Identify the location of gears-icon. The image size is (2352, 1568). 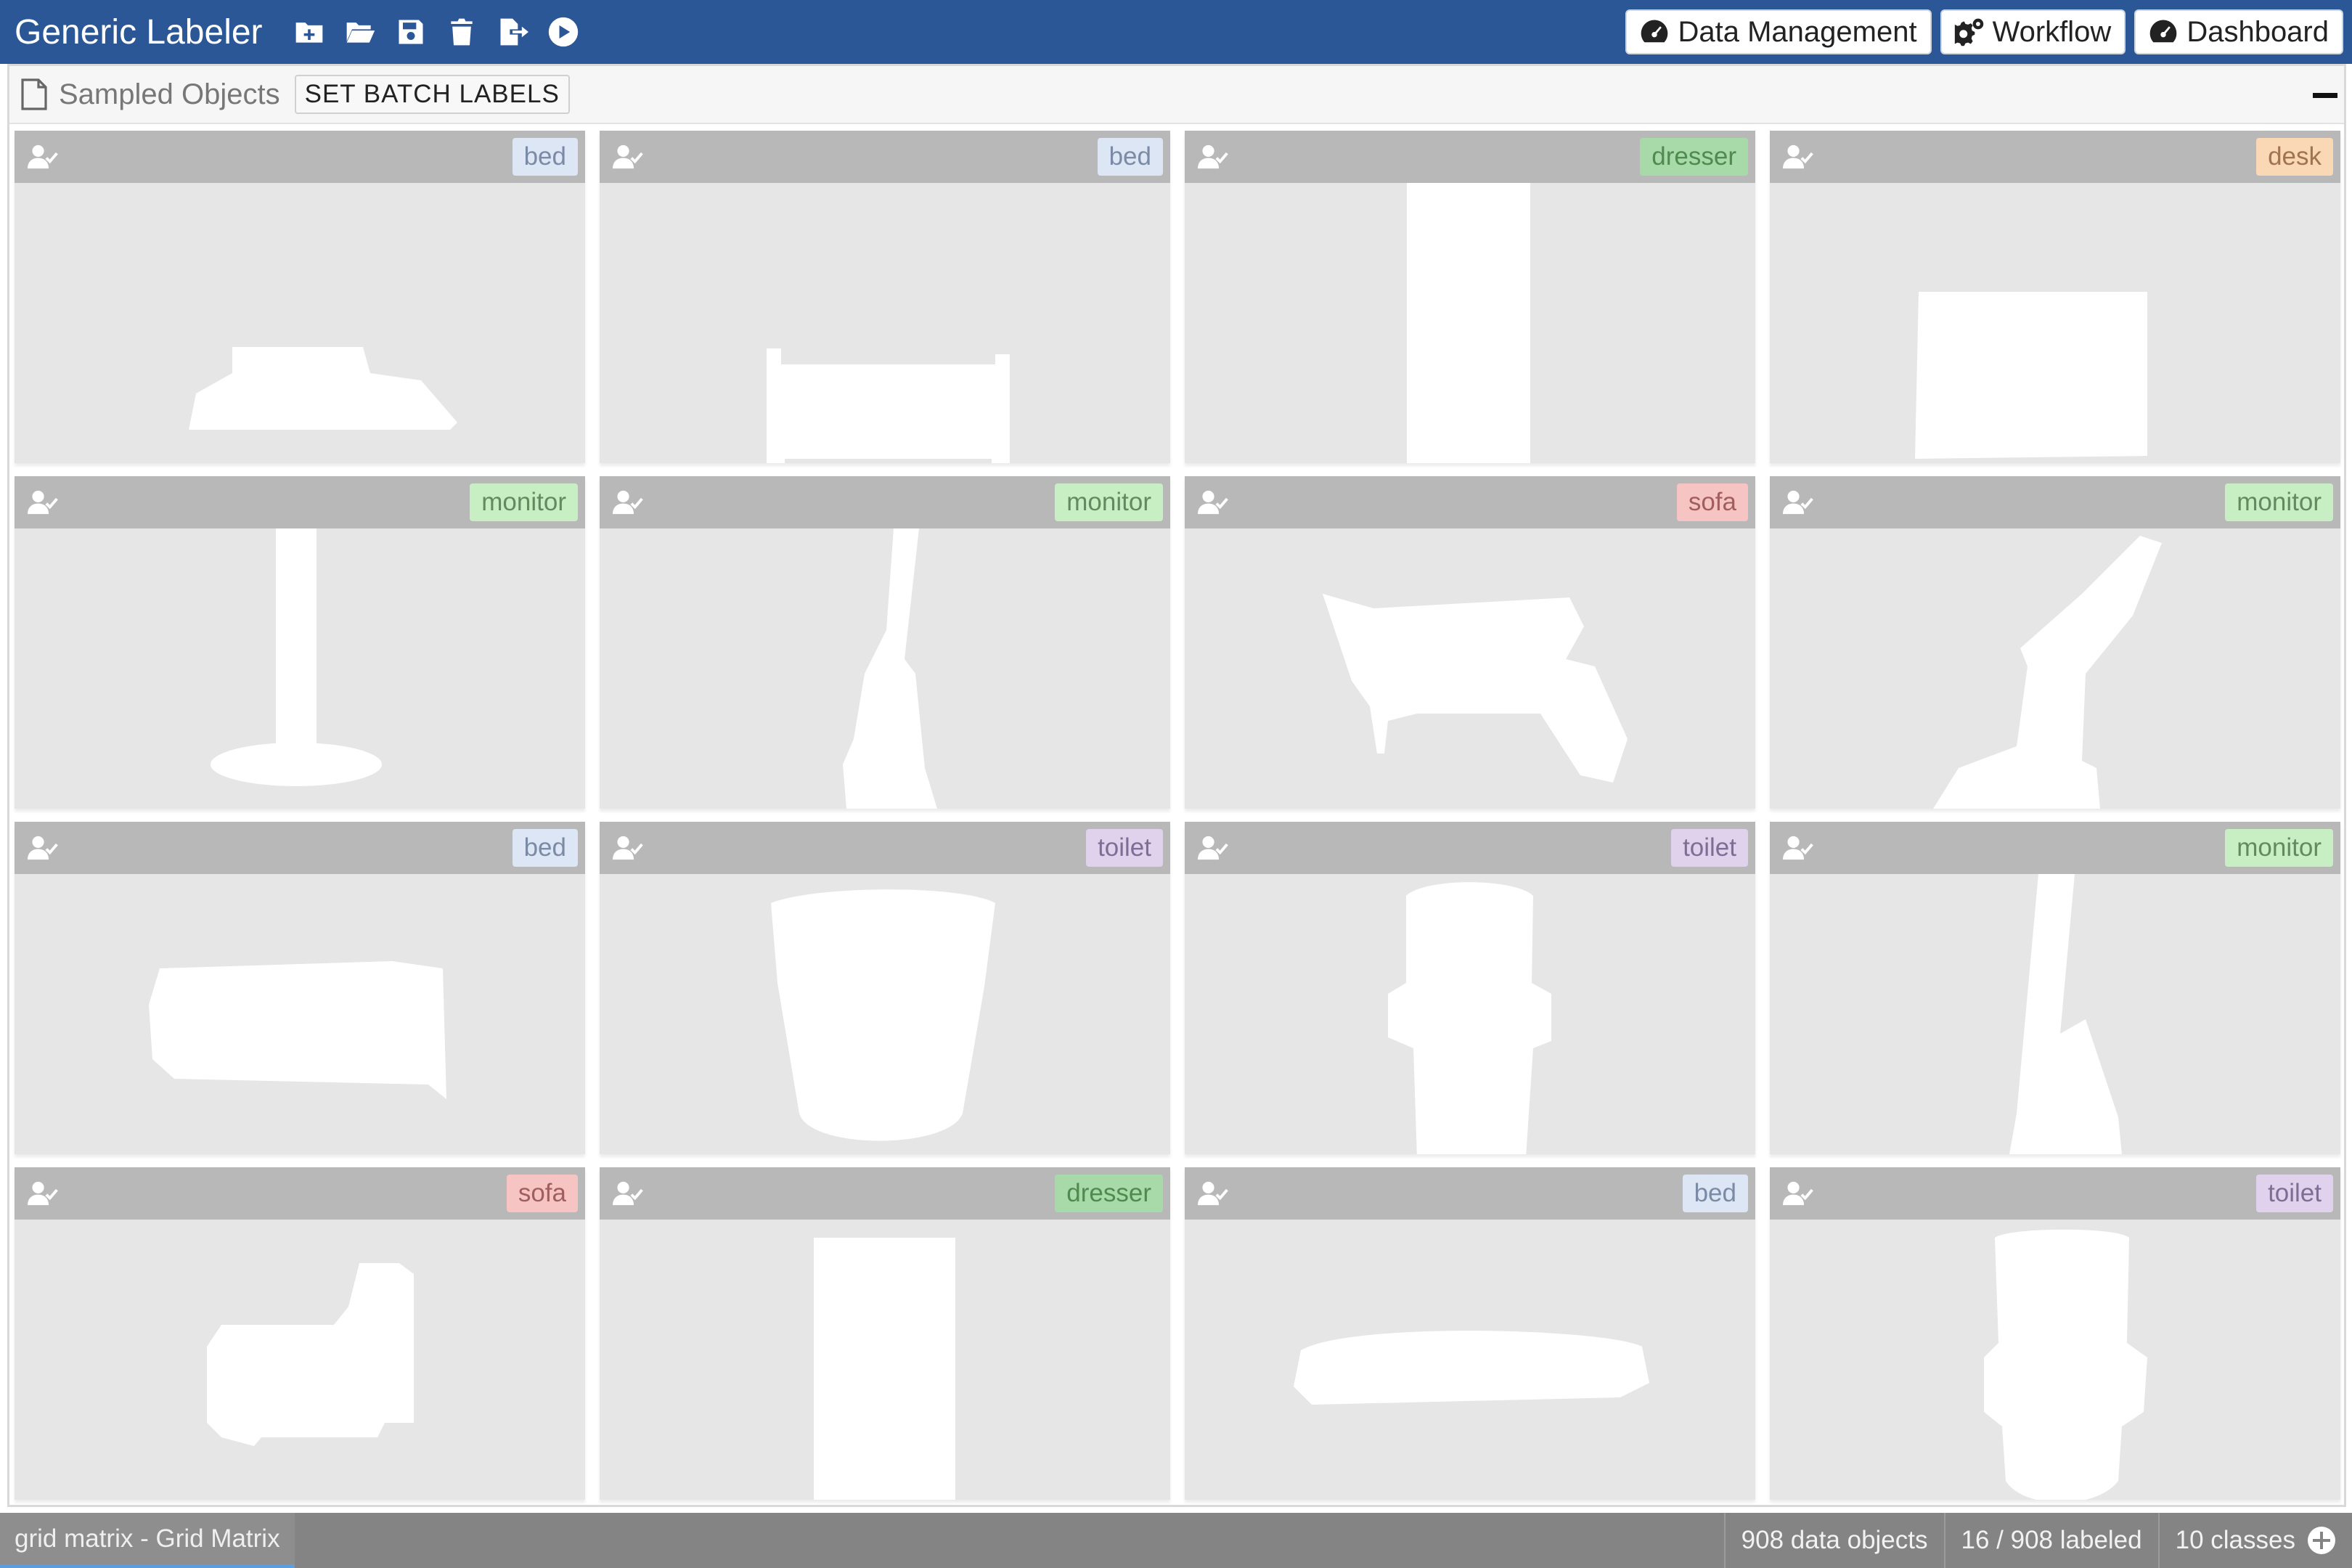
(1969, 32).